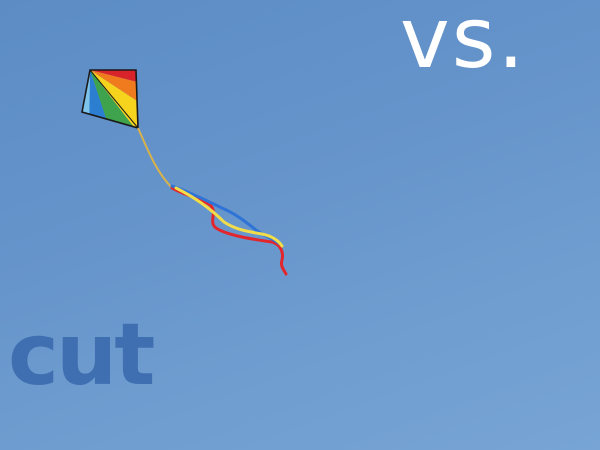  I want to click on top-word: vs., so click(463, 43).